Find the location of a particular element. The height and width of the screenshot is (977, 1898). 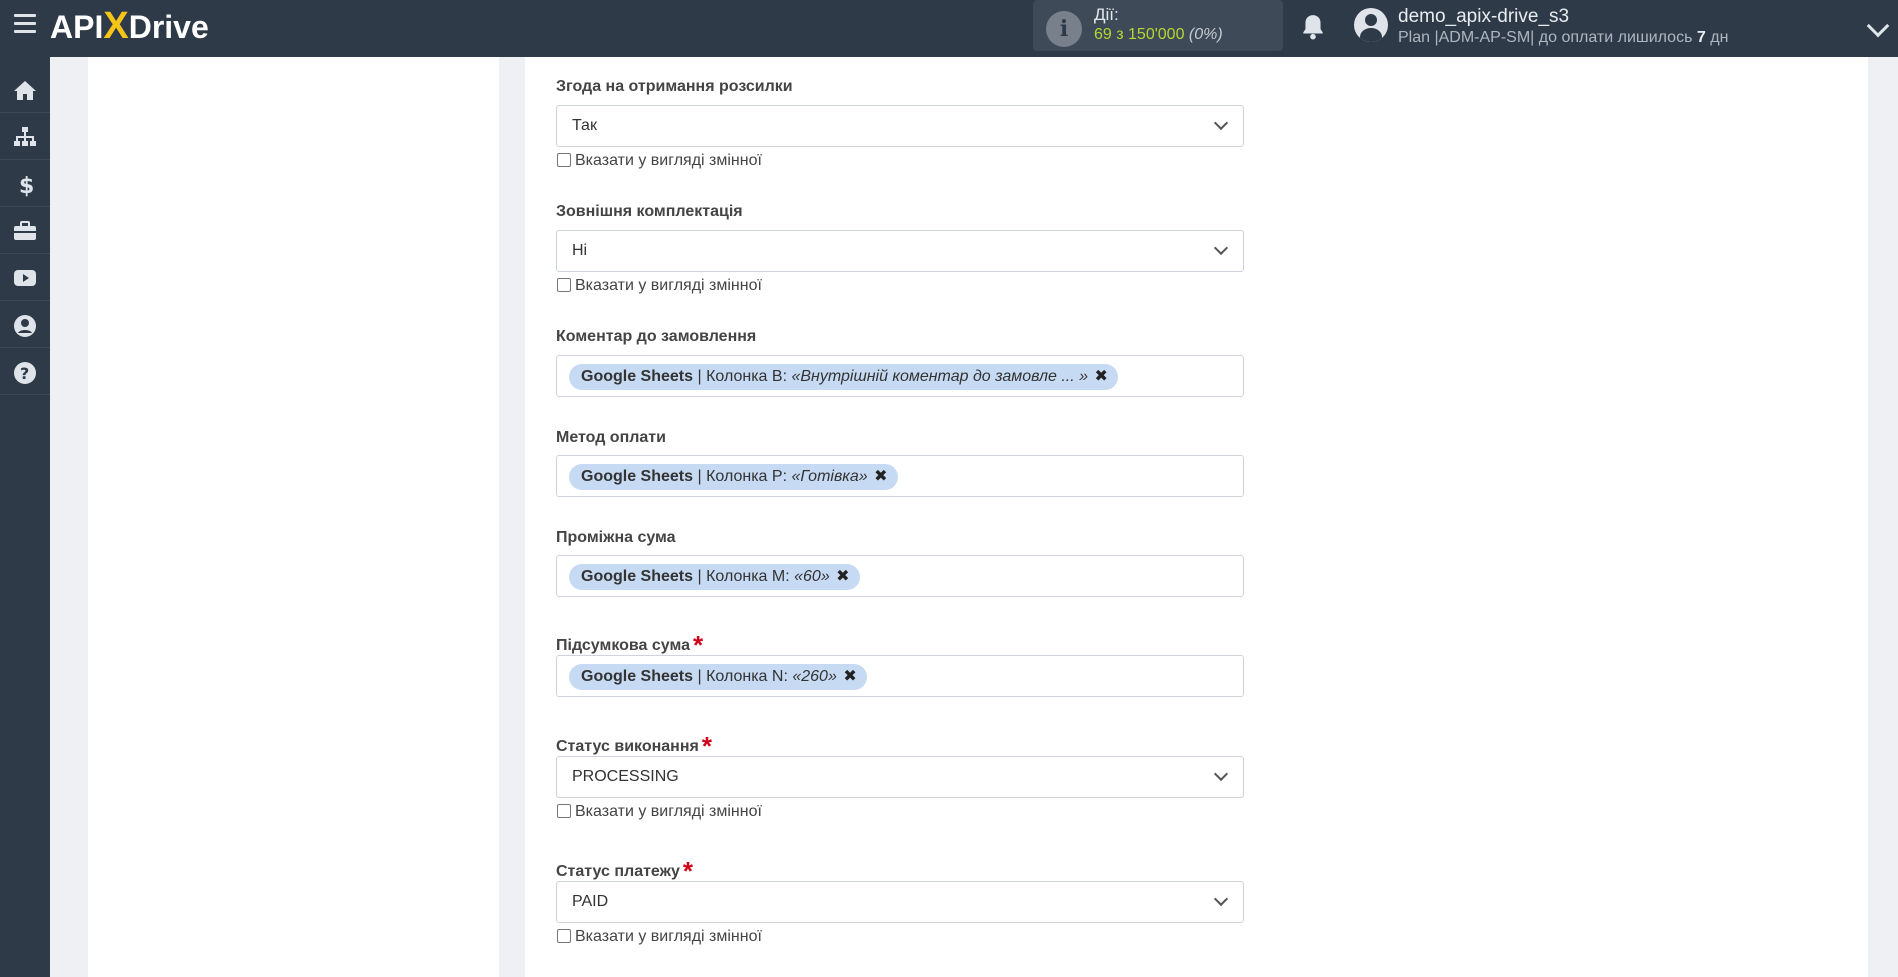

briefcase-icon is located at coordinates (25, 230).